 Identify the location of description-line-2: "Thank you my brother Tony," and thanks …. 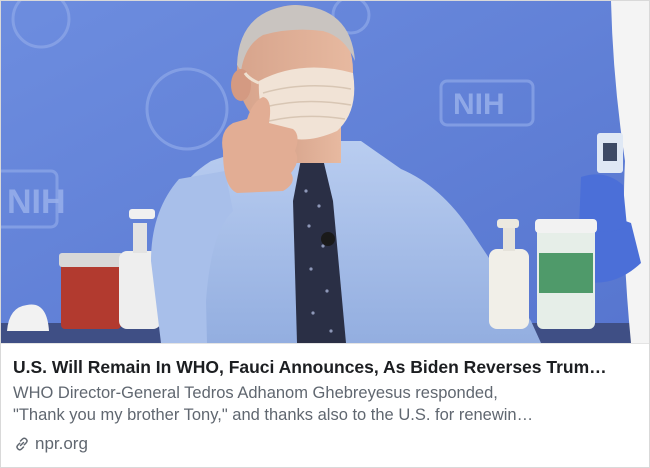
(273, 415).